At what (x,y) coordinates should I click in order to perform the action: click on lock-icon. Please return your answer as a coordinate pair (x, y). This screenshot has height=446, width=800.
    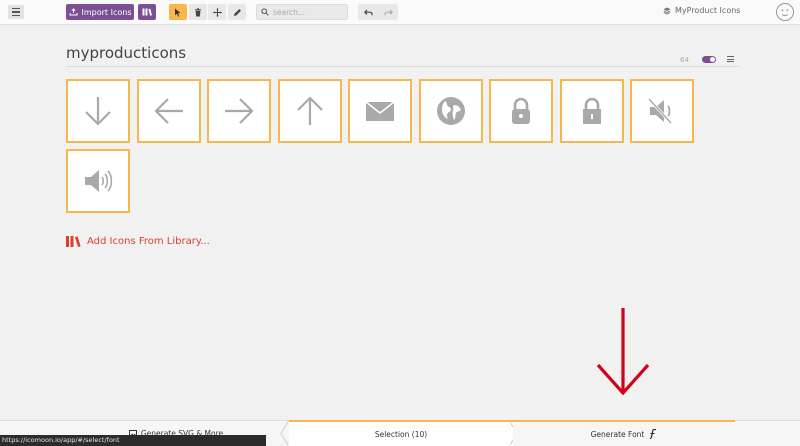
    Looking at the image, I should click on (592, 110).